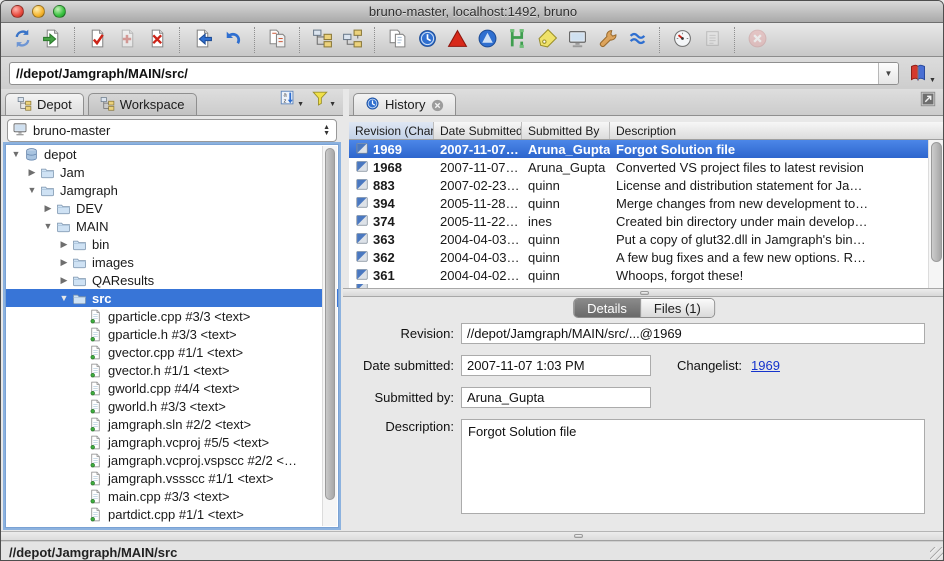 The image size is (944, 561). I want to click on history-details-splitter, so click(643, 292).